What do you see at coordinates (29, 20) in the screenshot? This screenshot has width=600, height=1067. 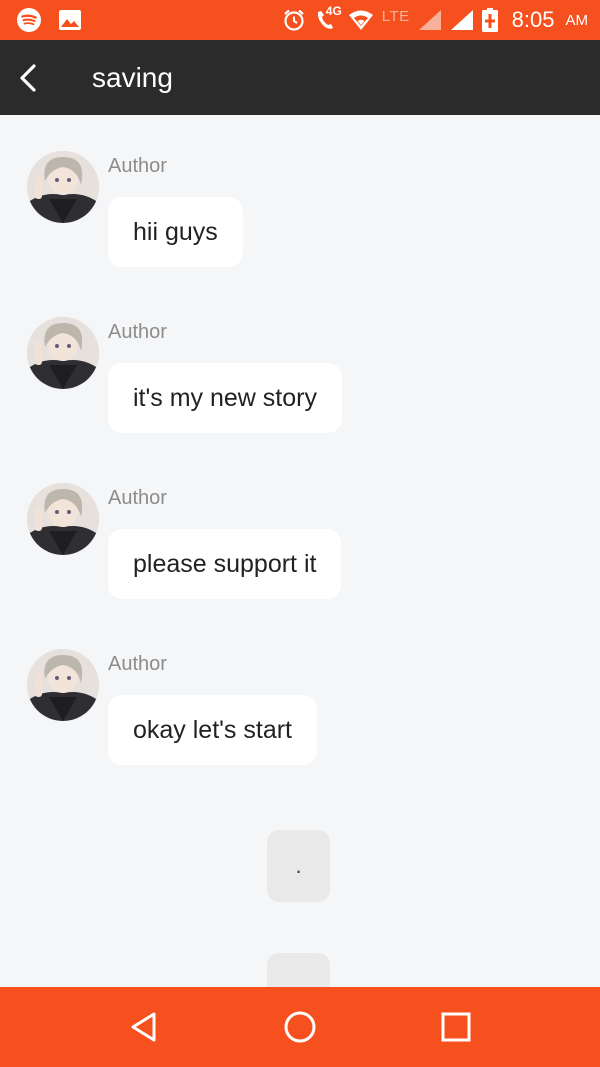 I see `spotify-icon` at bounding box center [29, 20].